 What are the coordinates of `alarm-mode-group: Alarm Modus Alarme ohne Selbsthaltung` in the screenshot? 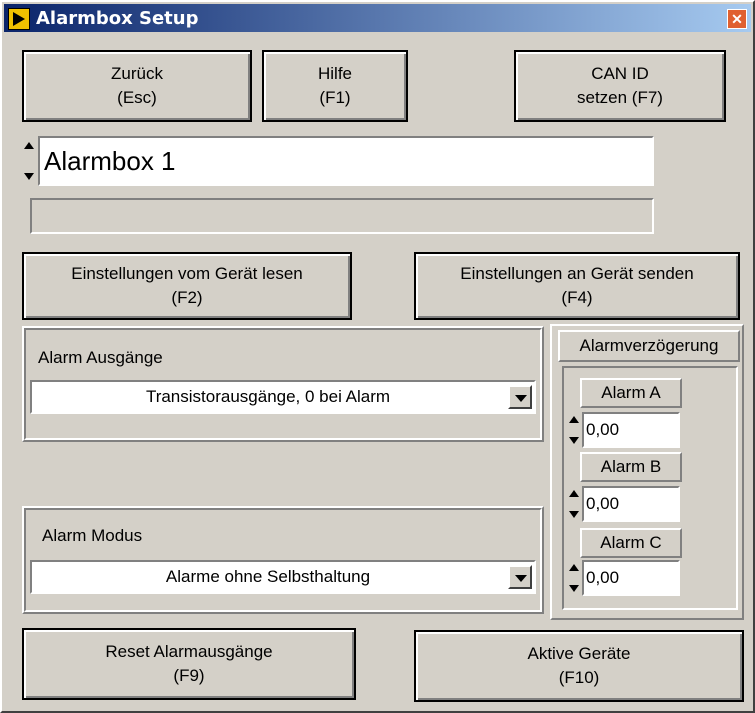 It's located at (283, 560).